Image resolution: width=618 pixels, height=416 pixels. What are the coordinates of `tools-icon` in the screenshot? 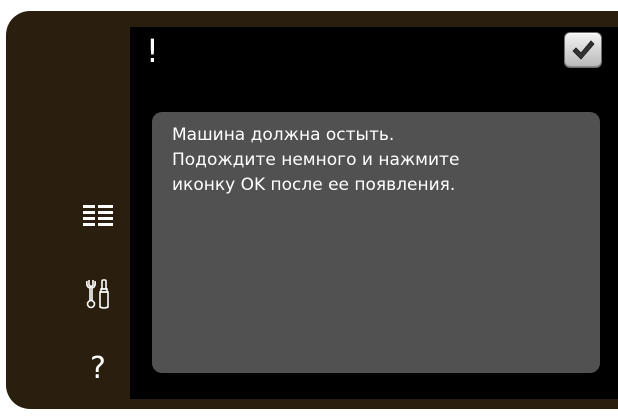 It's located at (97, 294).